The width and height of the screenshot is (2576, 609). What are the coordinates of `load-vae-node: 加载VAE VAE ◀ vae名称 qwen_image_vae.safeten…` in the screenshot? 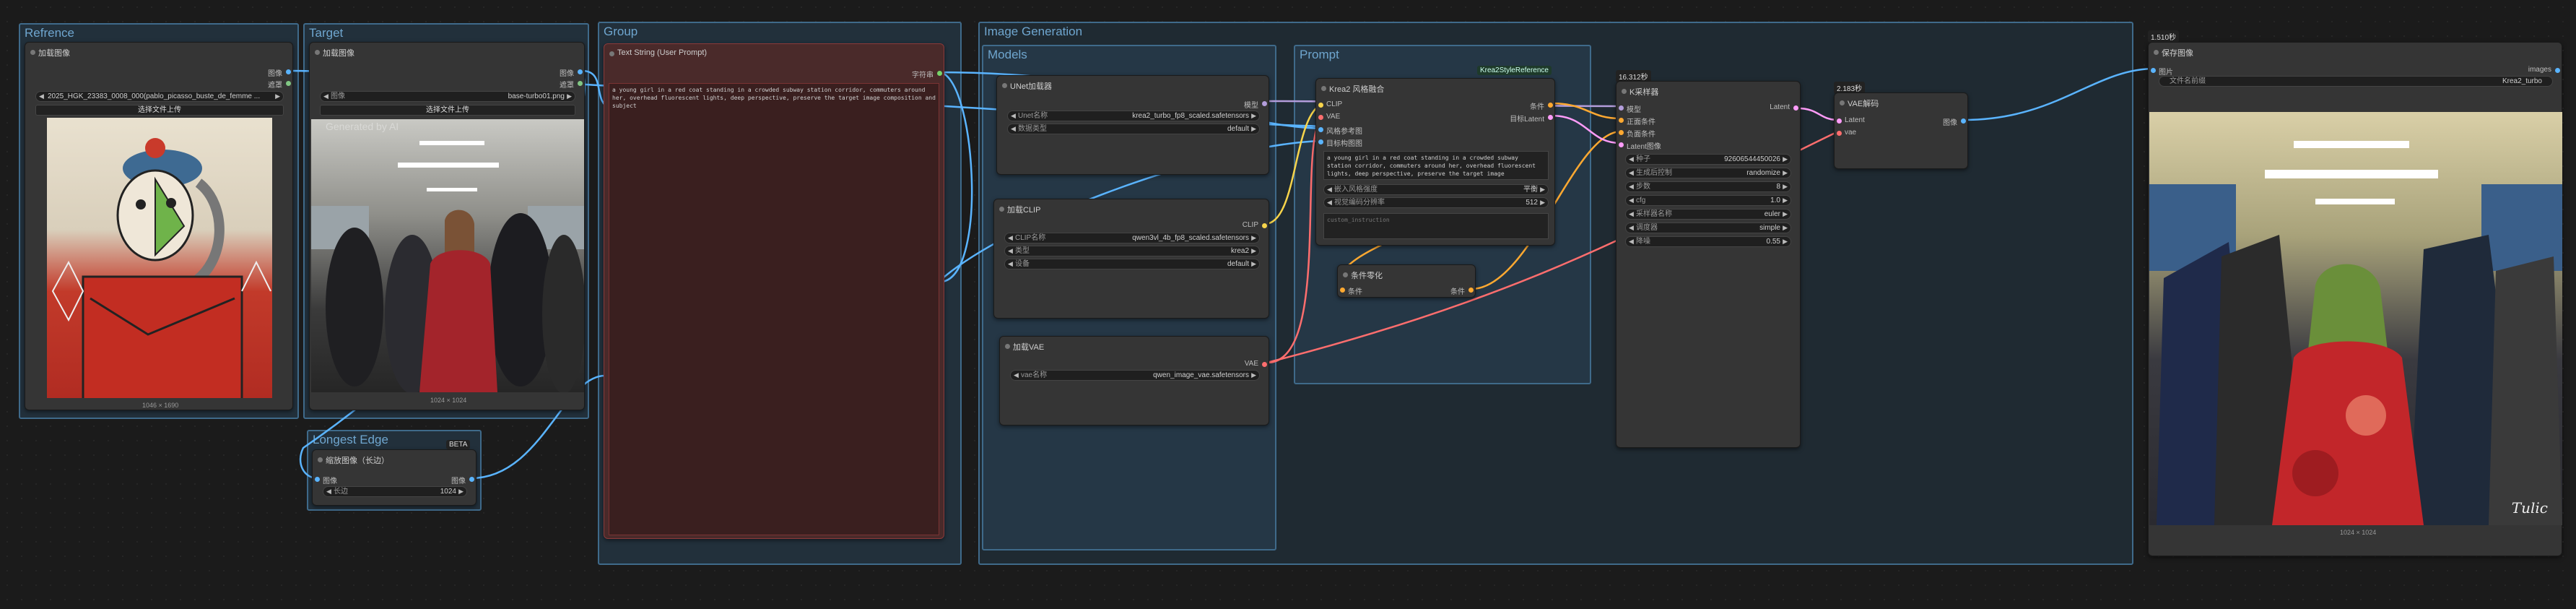 It's located at (1134, 381).